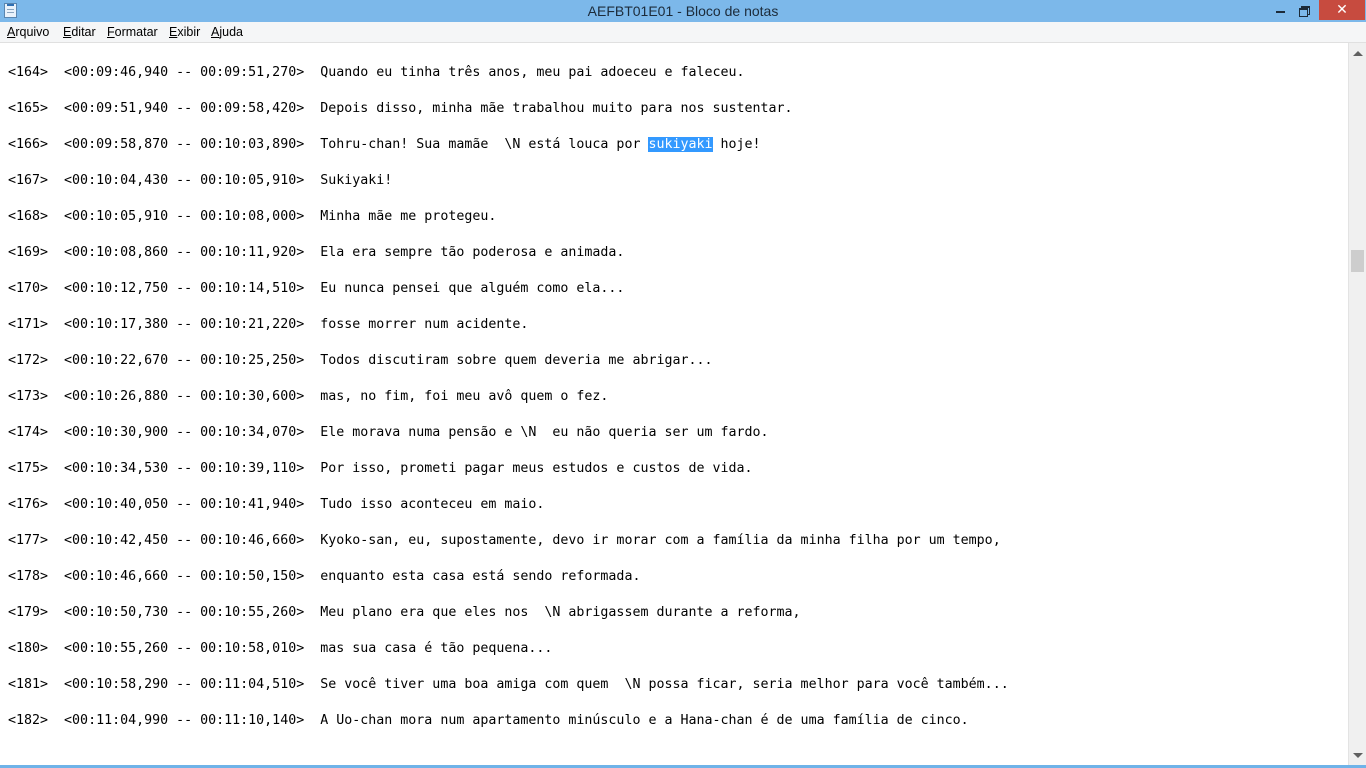 The height and width of the screenshot is (768, 1366). I want to click on vertical-scrollbar, so click(1357, 404).